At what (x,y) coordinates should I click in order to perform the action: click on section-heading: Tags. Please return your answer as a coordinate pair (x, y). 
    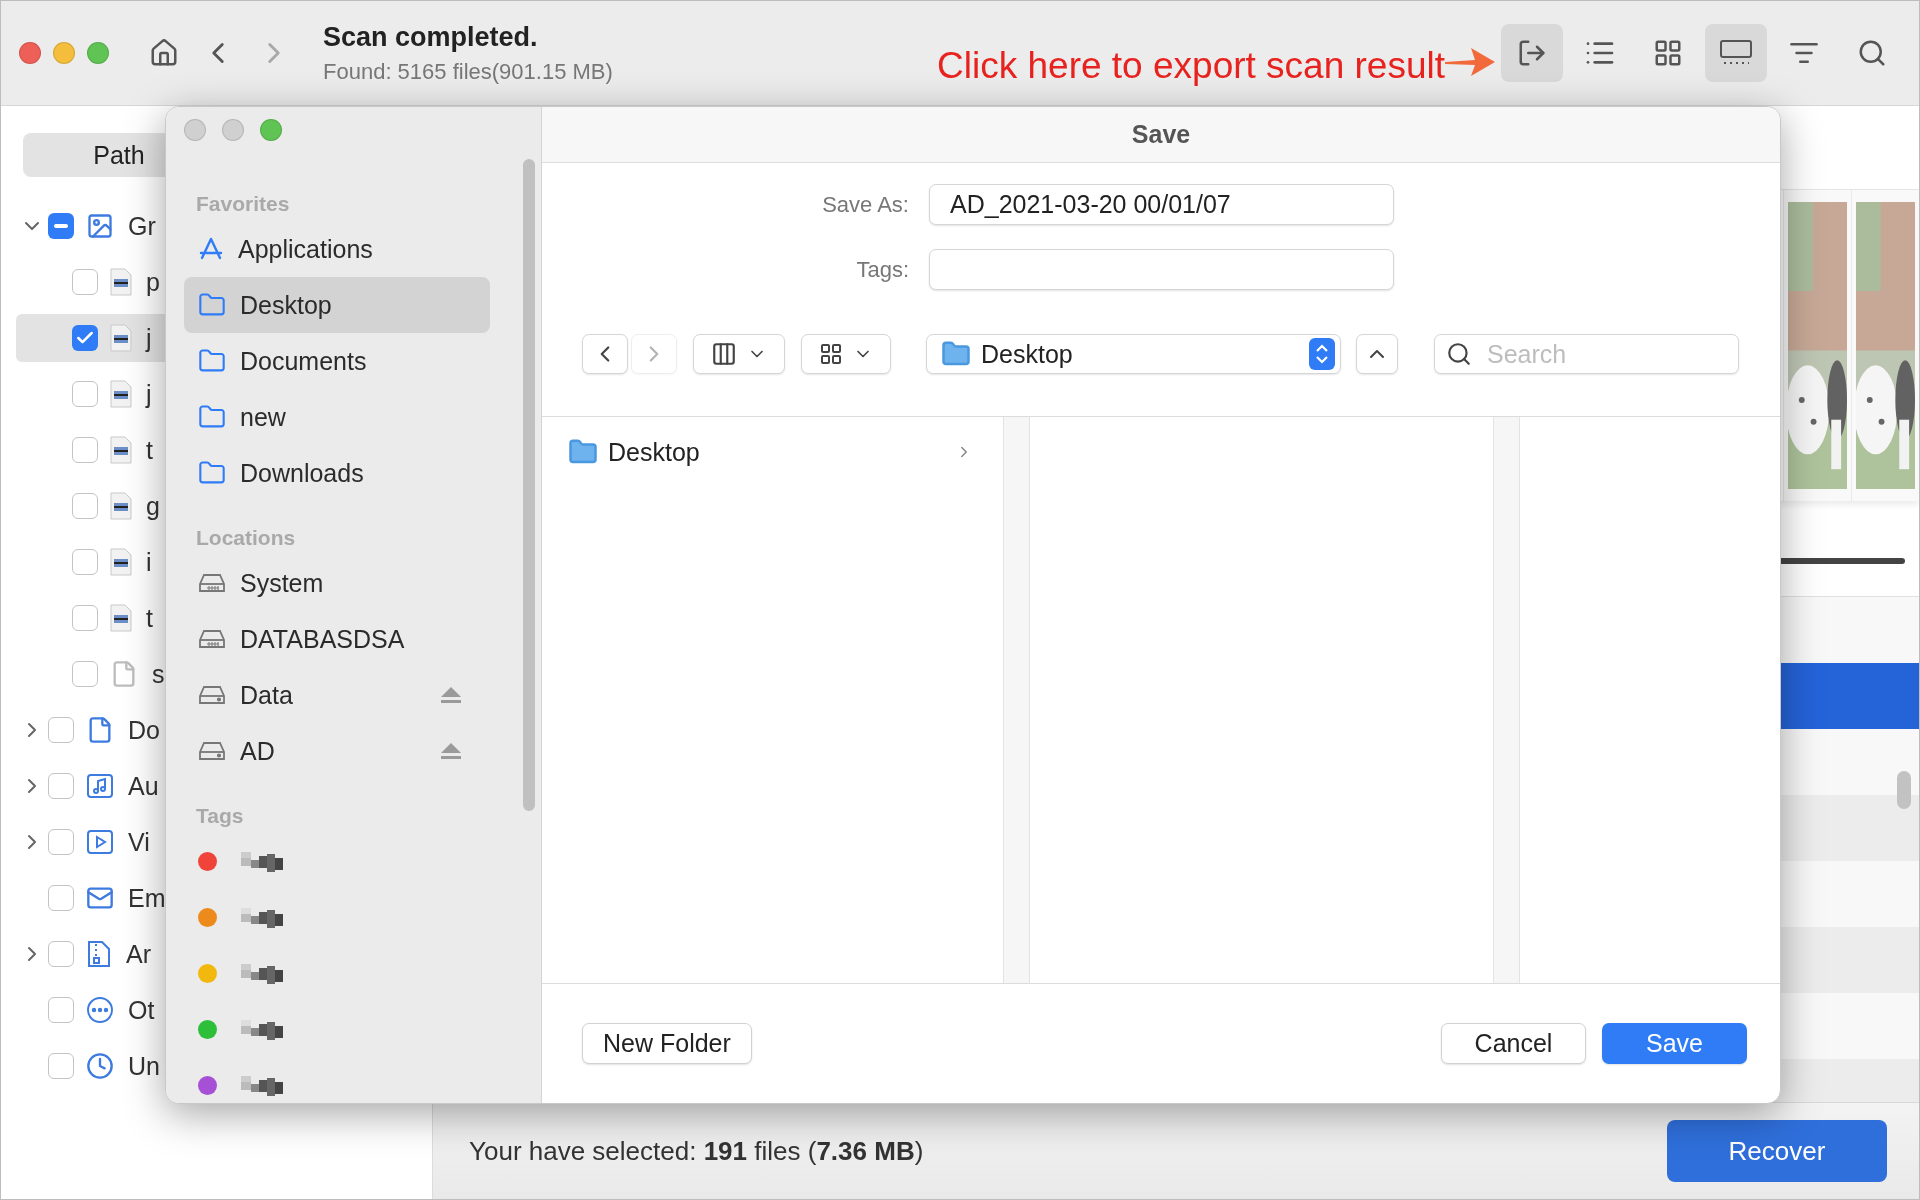
    Looking at the image, I should click on (220, 816).